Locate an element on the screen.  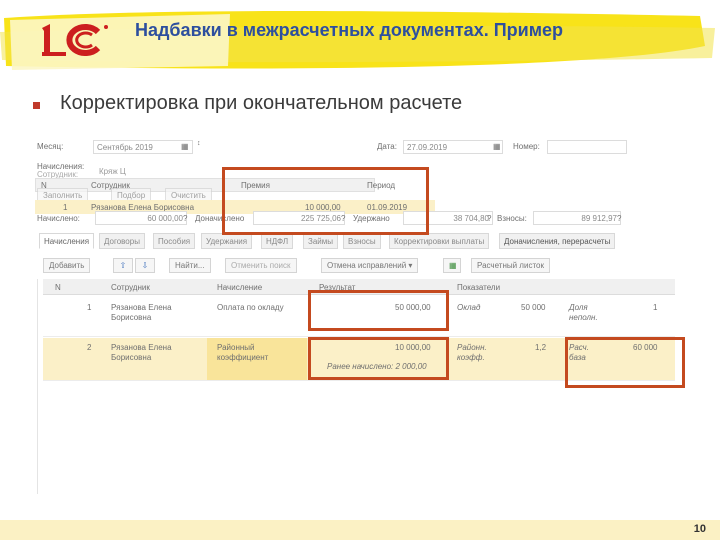
tab-contributions: Взносы is located at coordinates (362, 241).